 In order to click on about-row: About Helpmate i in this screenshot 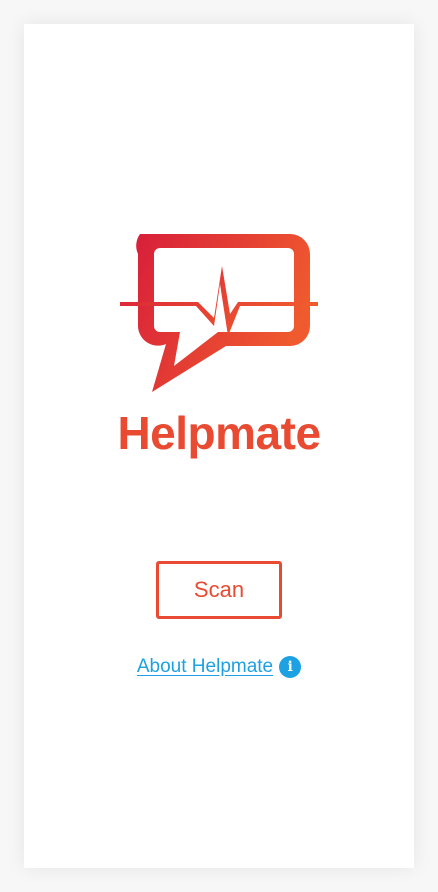, I will do `click(219, 667)`.